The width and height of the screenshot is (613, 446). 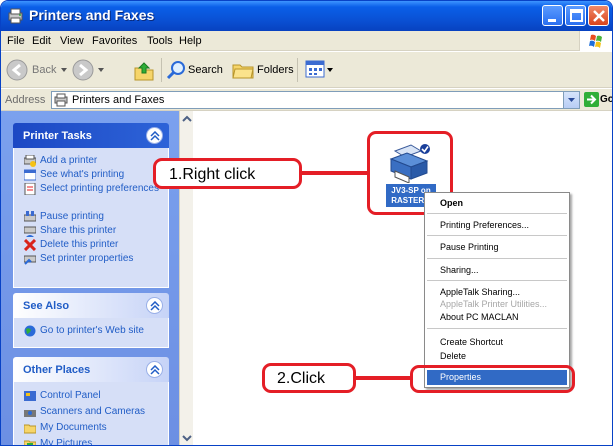 I want to click on task-select-preferences: Select printing preferences, so click(x=96, y=196).